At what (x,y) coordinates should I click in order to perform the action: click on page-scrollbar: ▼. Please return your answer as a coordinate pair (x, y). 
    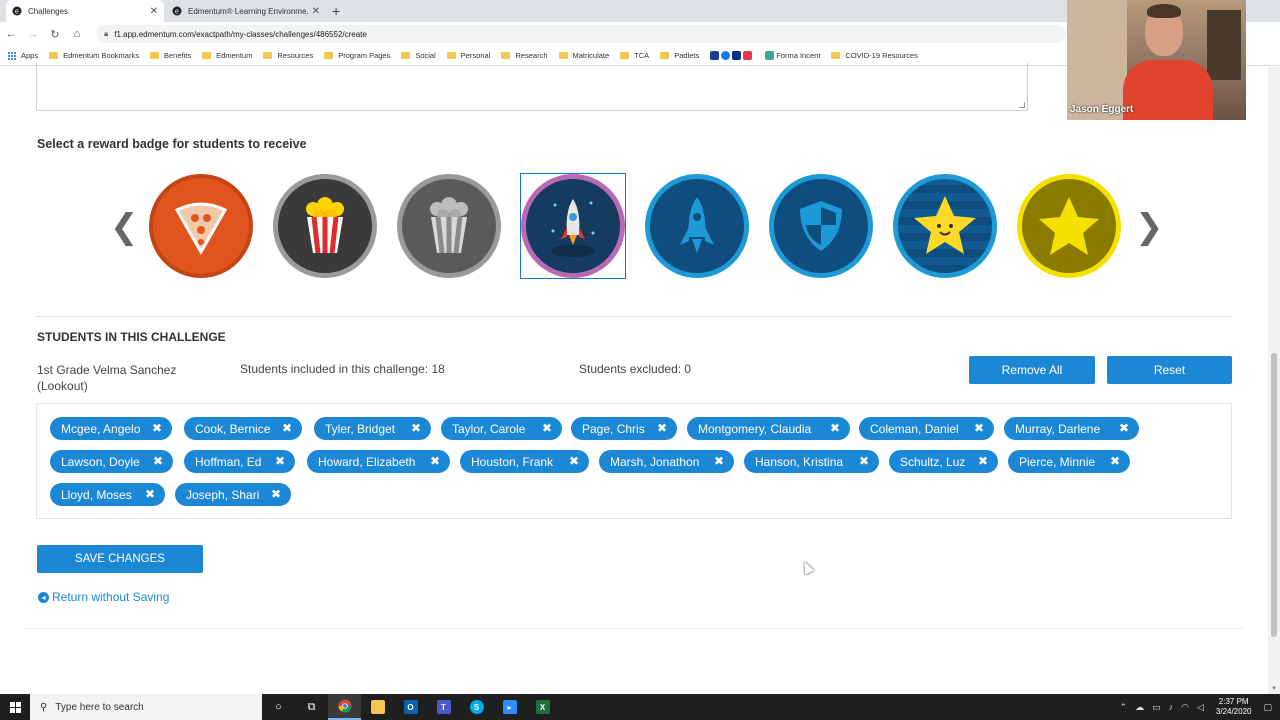
    Looking at the image, I should click on (1274, 380).